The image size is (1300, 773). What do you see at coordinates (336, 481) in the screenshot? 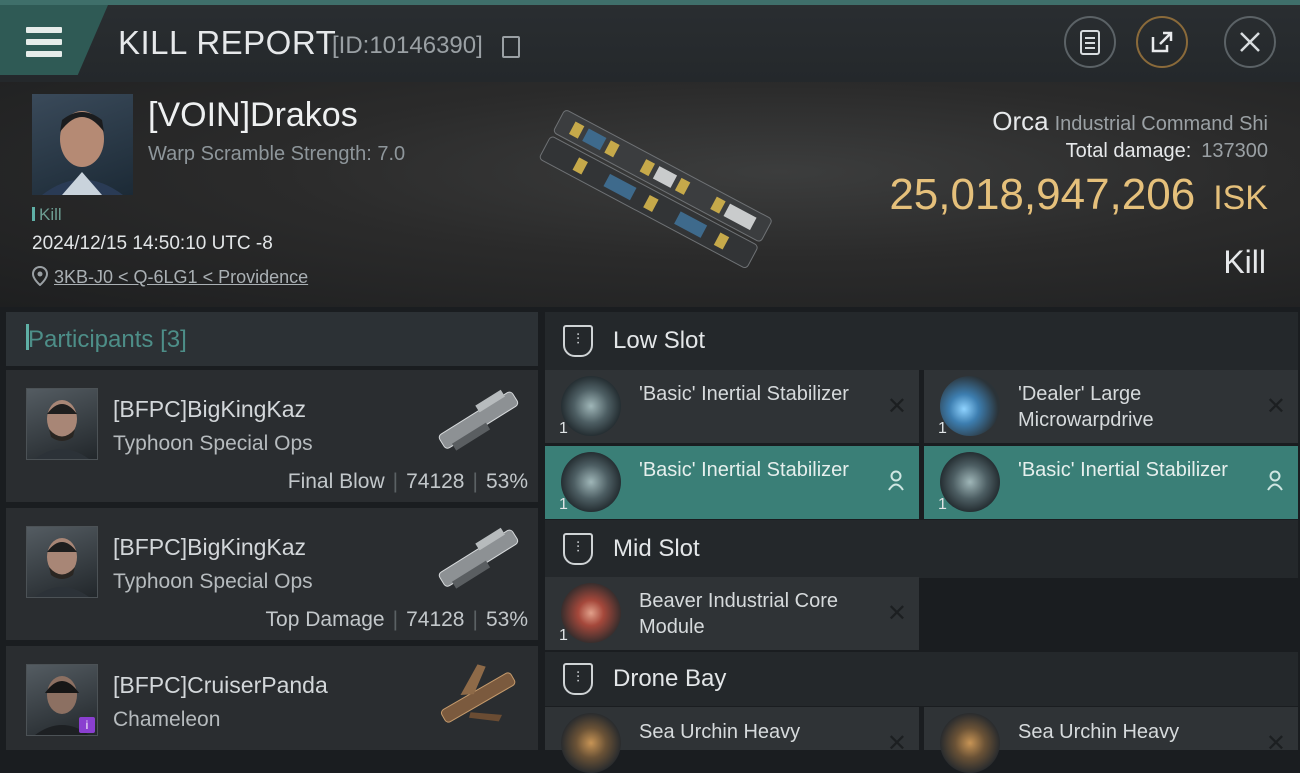
I see `participant-role: Final Blow` at bounding box center [336, 481].